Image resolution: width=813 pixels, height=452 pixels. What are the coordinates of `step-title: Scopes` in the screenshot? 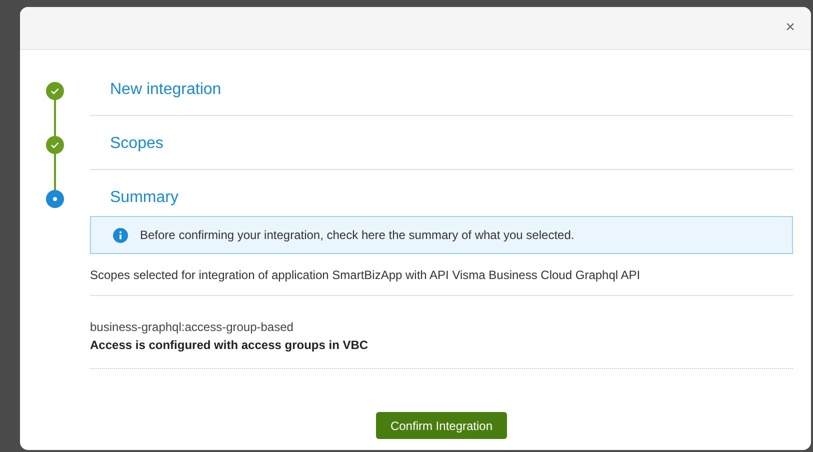 It's located at (137, 144).